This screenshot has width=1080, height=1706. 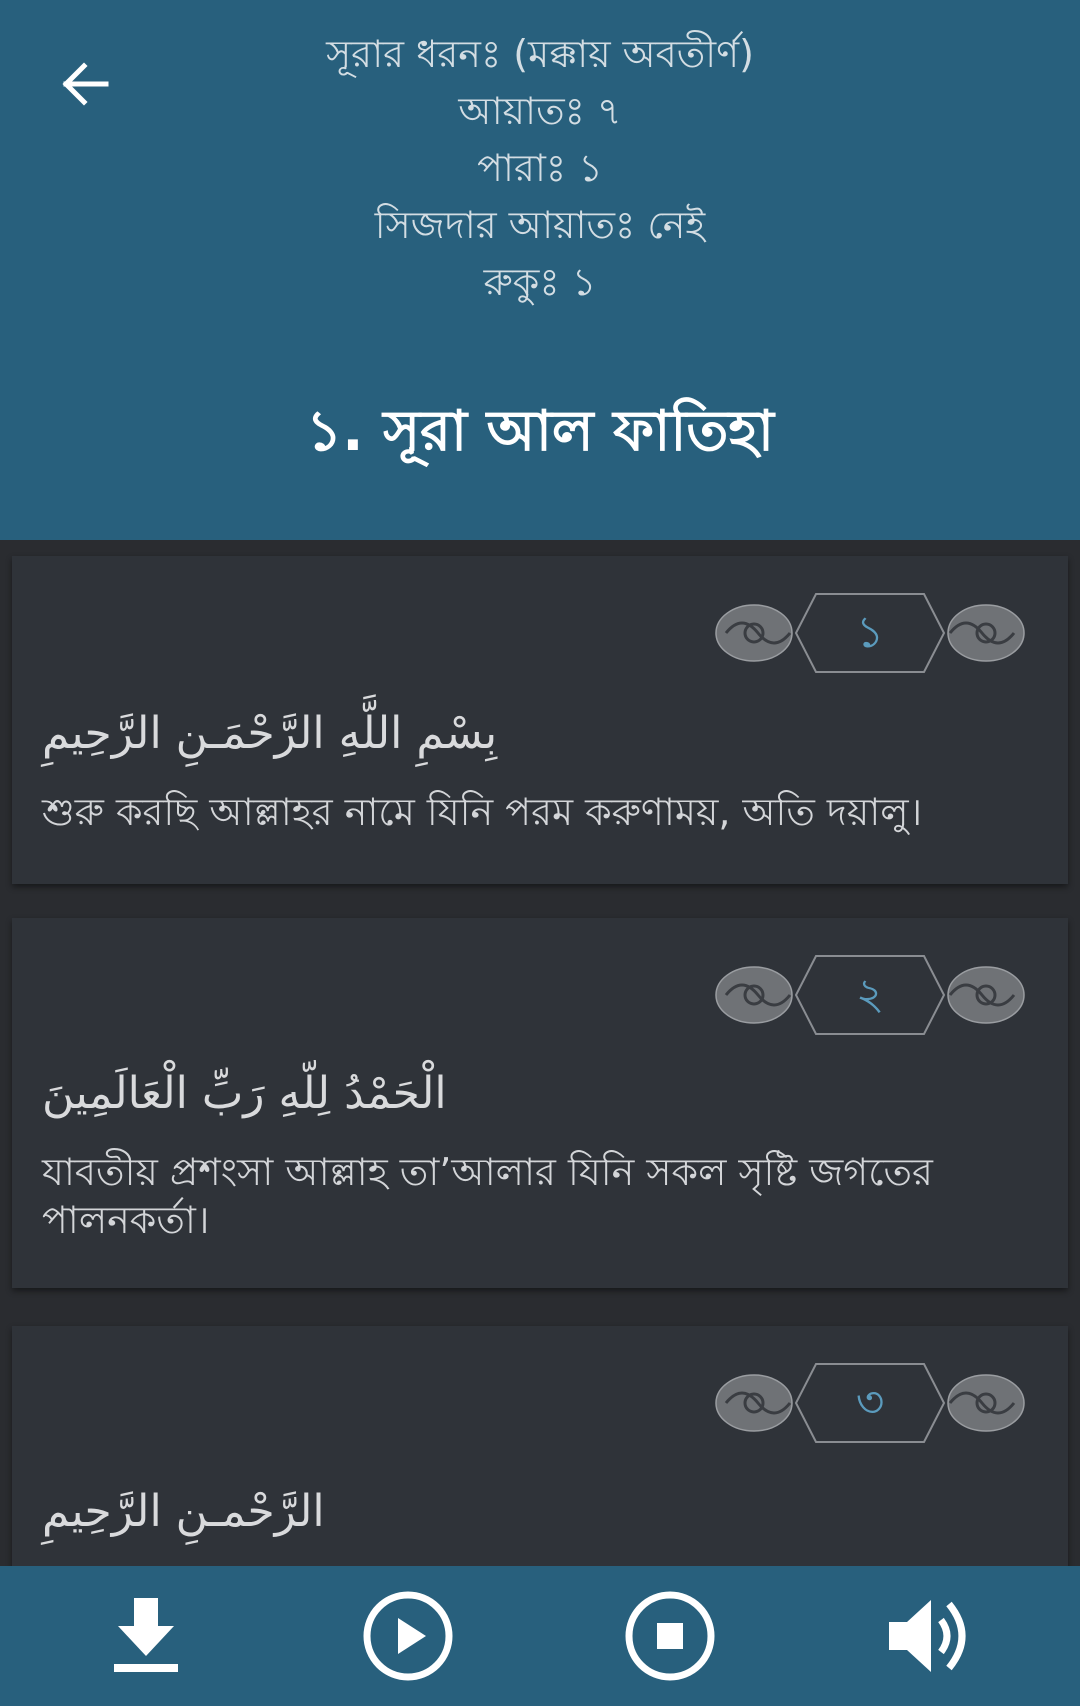 I want to click on para-number: পারাঃ ১, so click(x=540, y=168).